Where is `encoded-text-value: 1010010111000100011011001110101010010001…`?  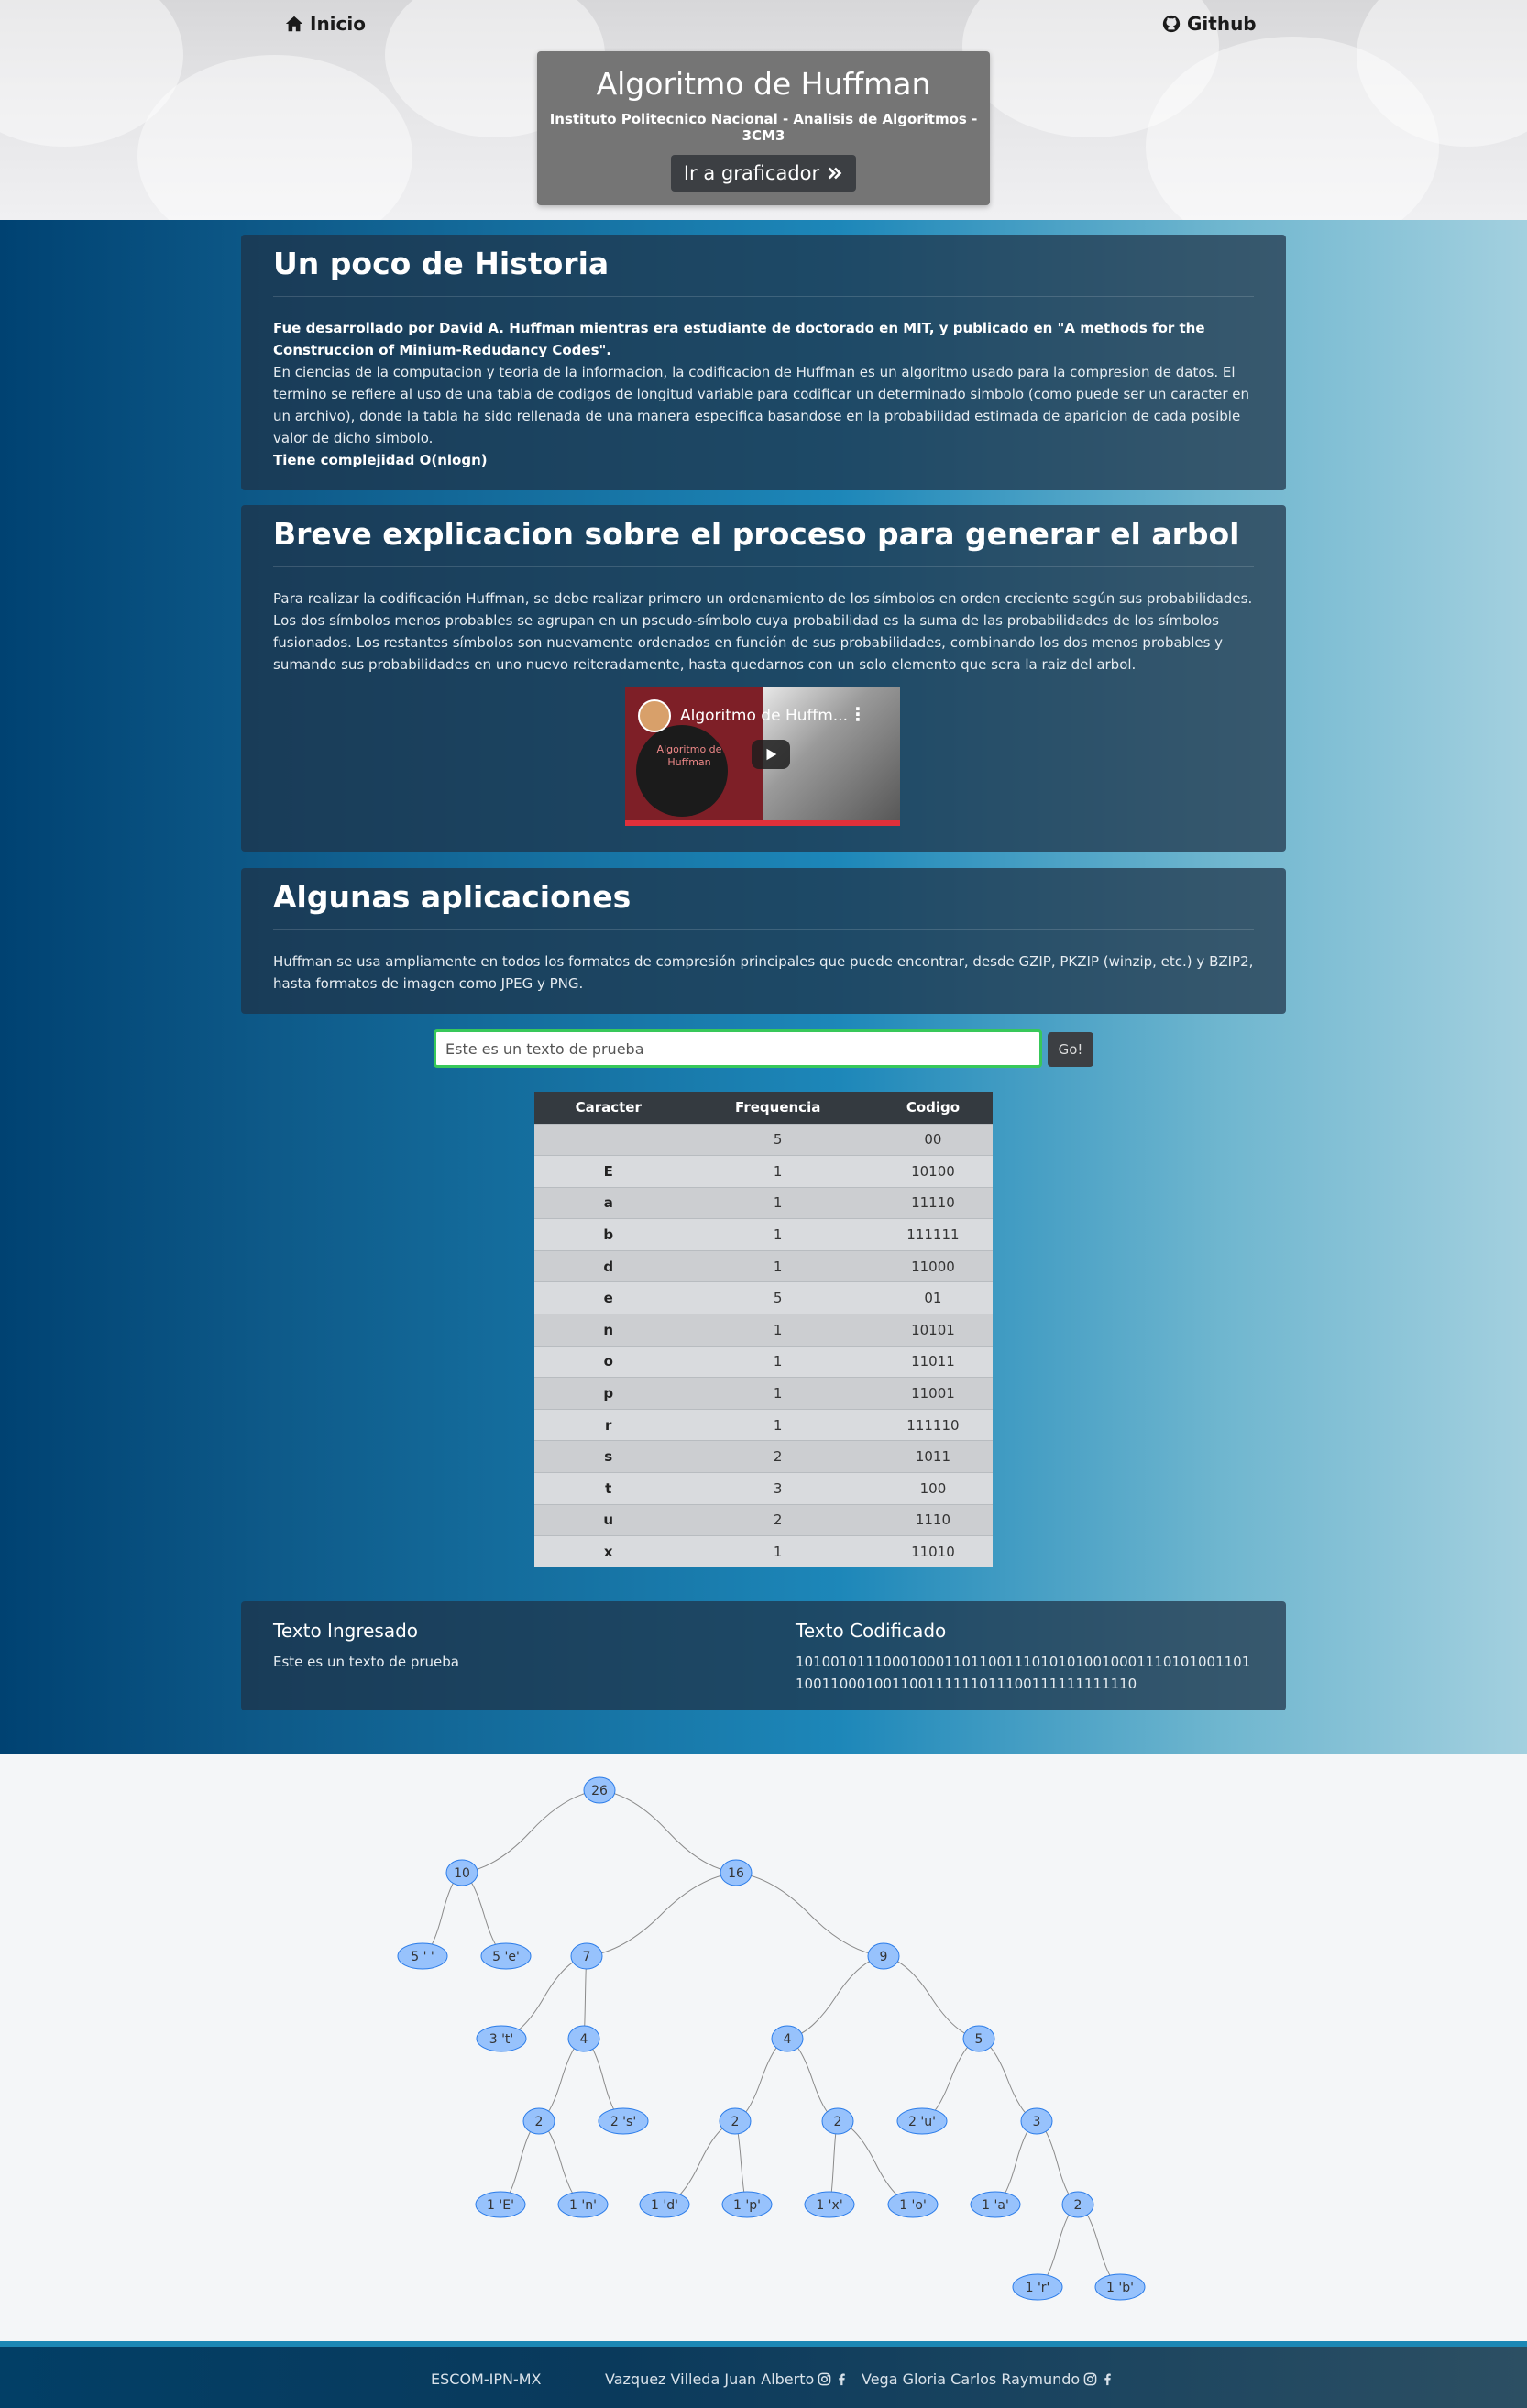
encoded-text-value: 1010010111000100011011001110101010010001… is located at coordinates (1023, 1673).